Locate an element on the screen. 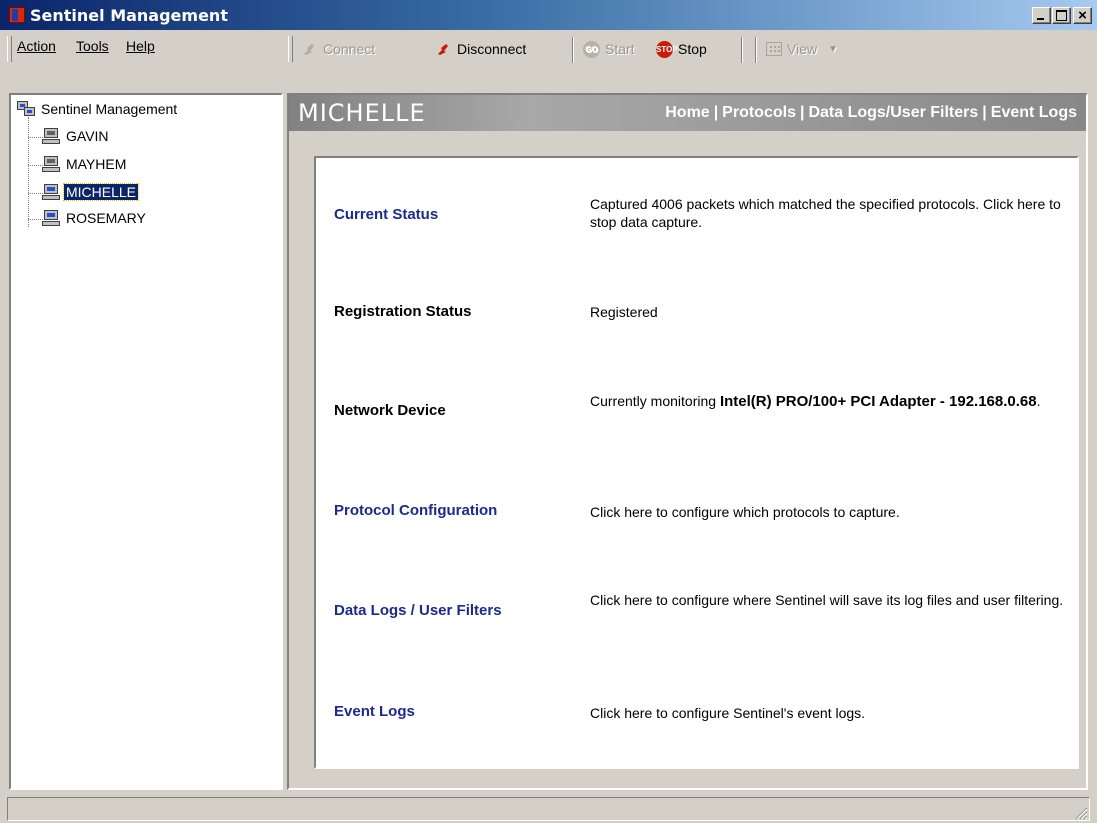 The image size is (1097, 823). connect-plug-icon is located at coordinates (310, 49).